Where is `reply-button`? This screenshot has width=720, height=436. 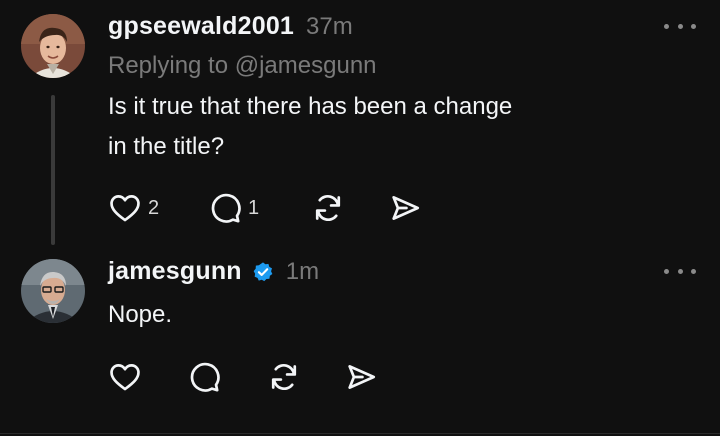
reply-button is located at coordinates (204, 377).